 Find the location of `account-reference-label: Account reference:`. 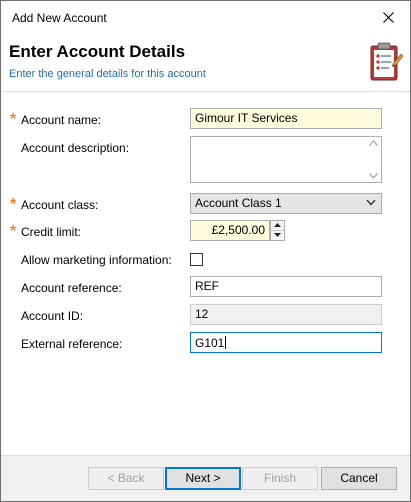

account-reference-label: Account reference: is located at coordinates (71, 288).